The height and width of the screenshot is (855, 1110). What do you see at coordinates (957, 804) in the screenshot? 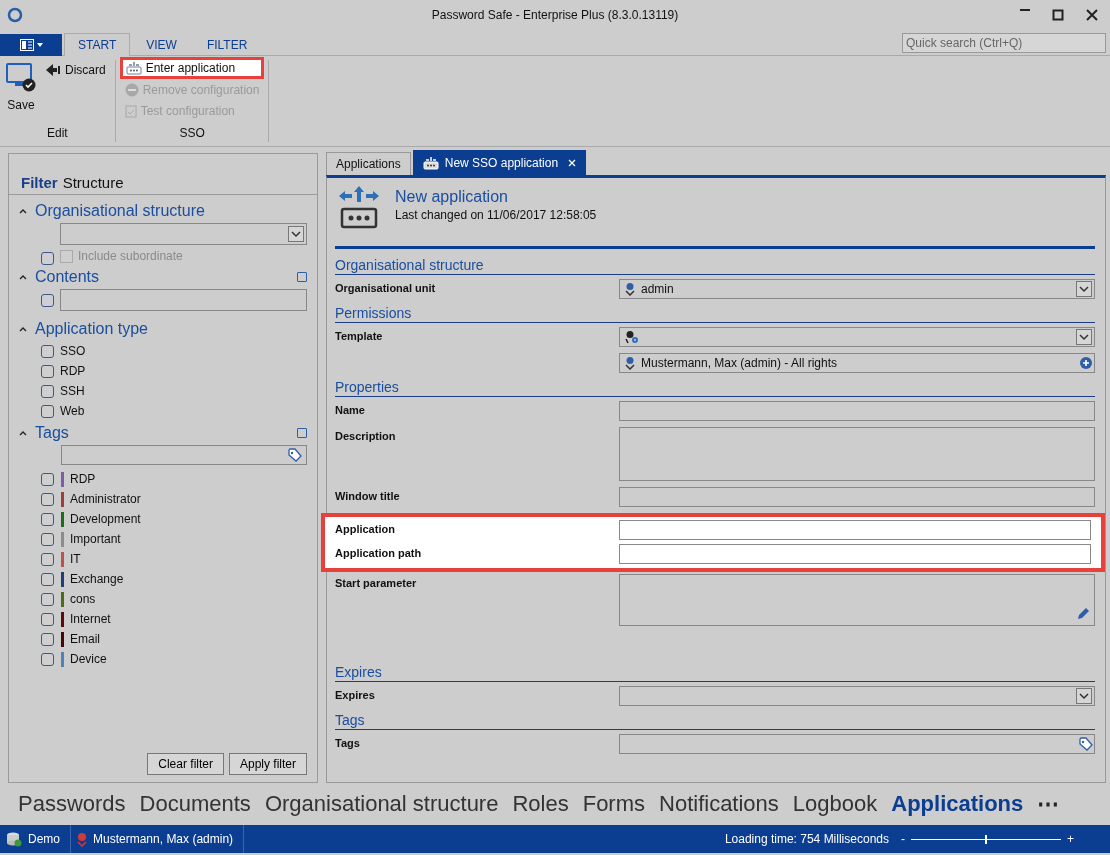
I see `navigation-link: Applications` at bounding box center [957, 804].